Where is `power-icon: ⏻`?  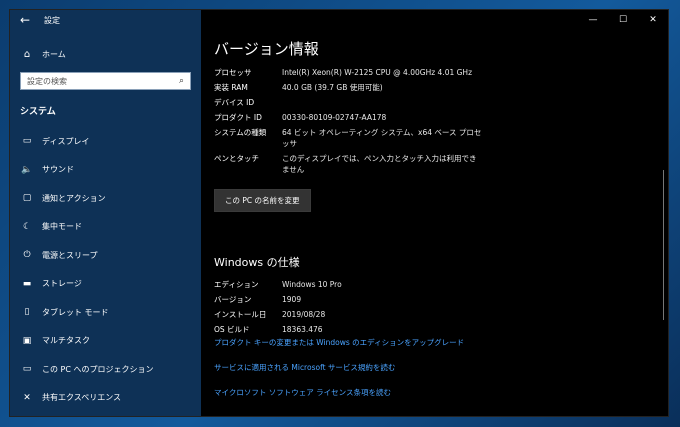 power-icon: ⏻ is located at coordinates (27, 255).